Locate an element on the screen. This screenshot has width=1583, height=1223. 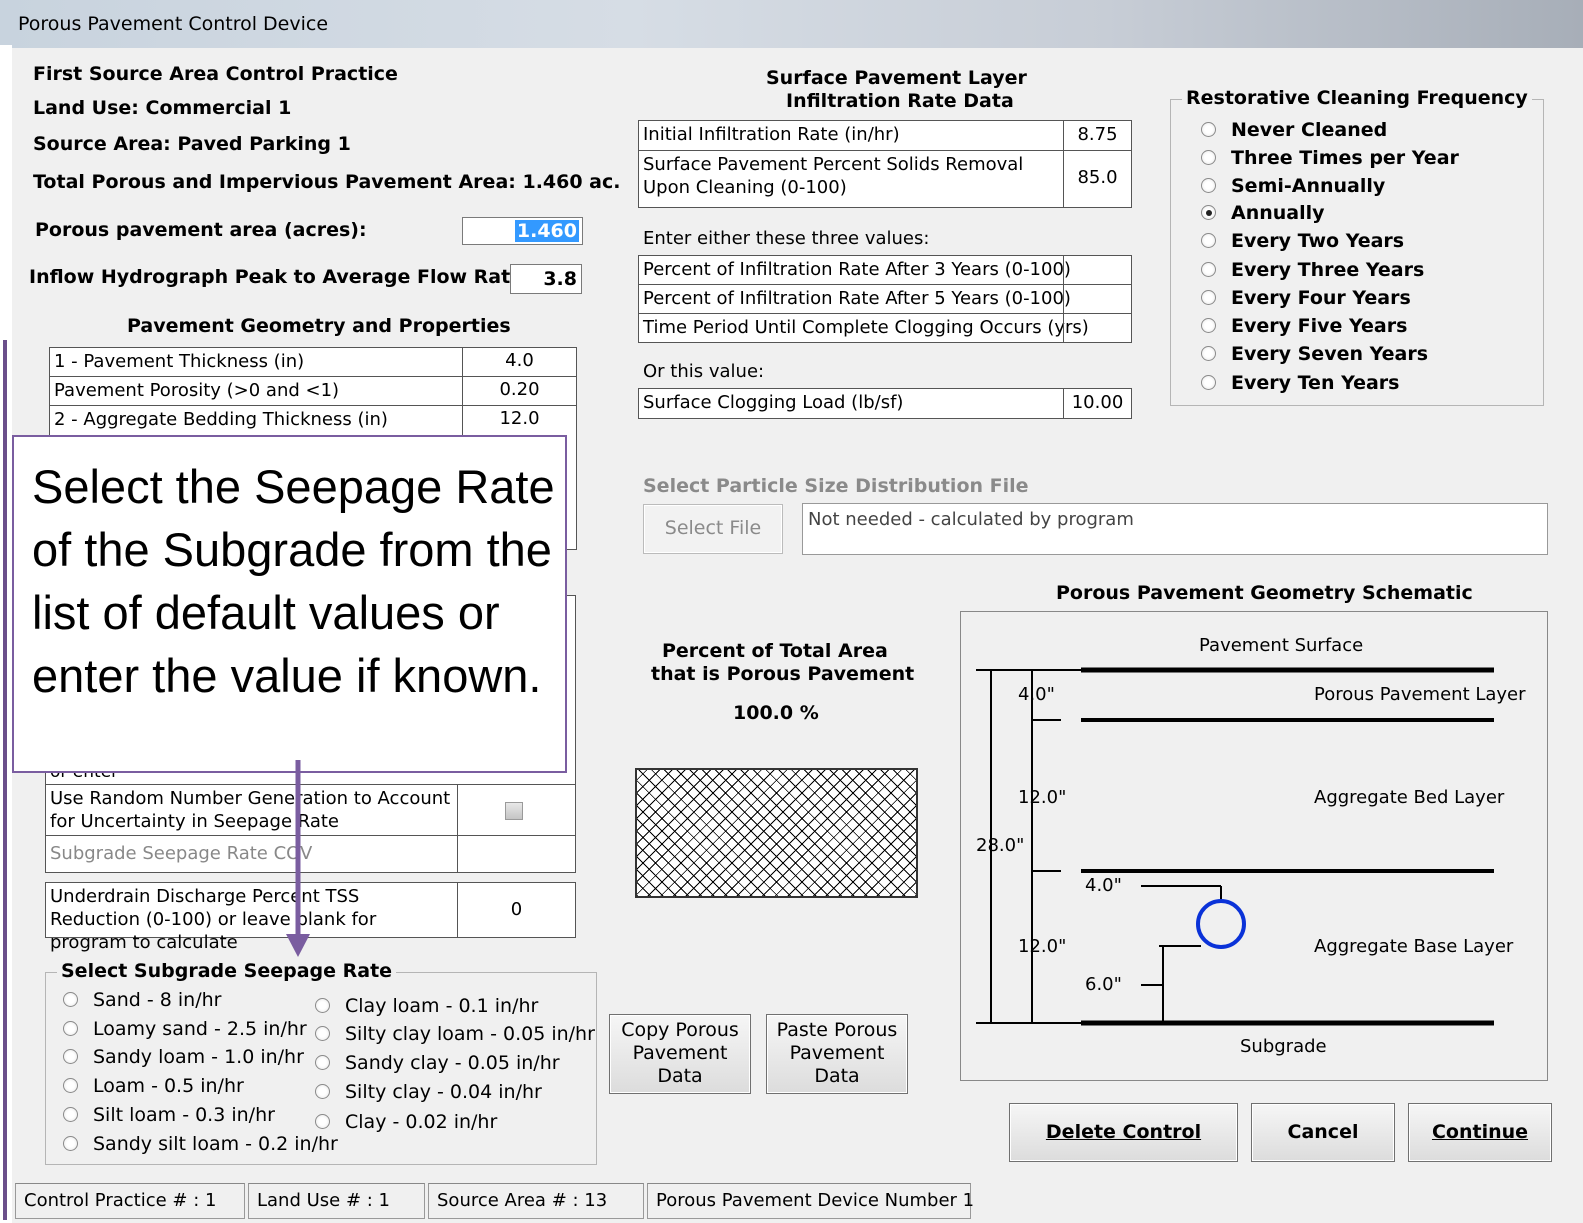
row-value: 0.20 is located at coordinates (519, 391).